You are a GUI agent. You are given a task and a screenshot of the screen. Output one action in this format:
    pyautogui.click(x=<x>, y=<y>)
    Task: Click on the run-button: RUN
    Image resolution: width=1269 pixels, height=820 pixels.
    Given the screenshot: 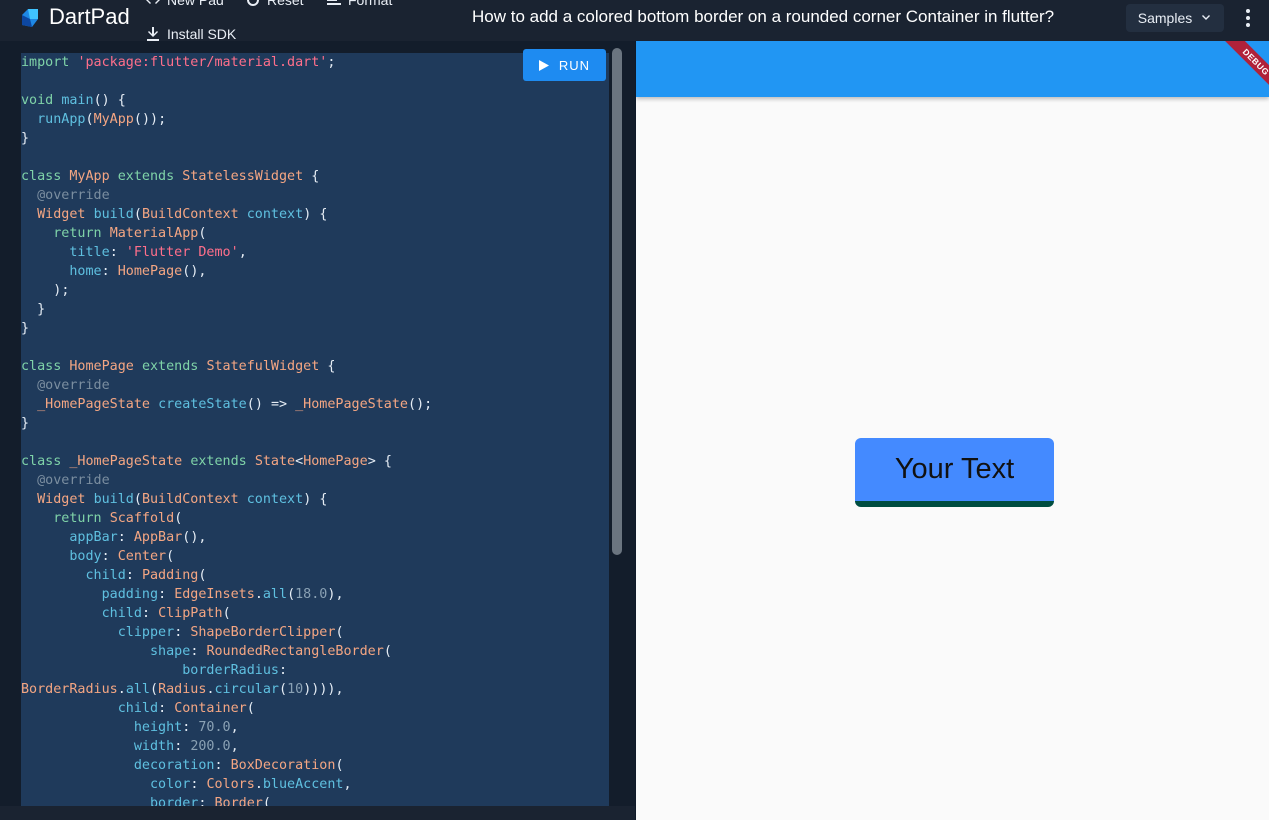 What is the action you would take?
    pyautogui.click(x=564, y=65)
    